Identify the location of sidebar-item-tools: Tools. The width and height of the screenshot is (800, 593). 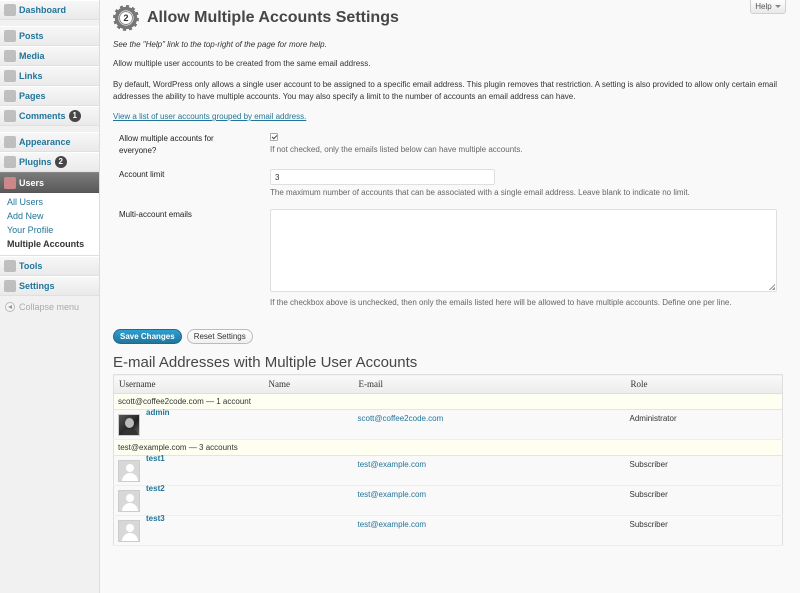
(49, 266).